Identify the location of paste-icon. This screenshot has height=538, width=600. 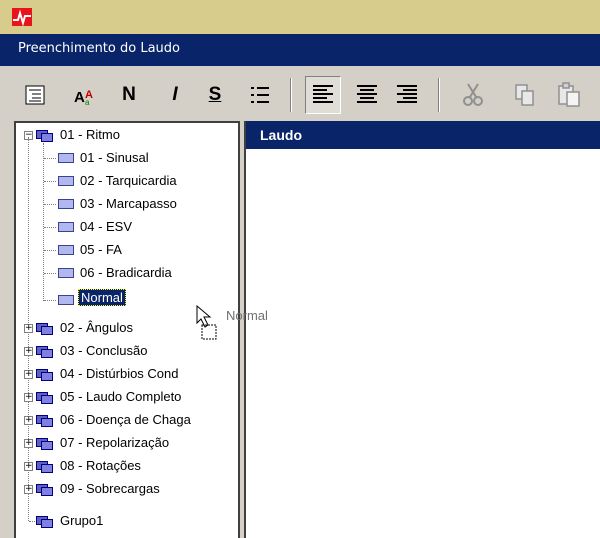
(569, 94).